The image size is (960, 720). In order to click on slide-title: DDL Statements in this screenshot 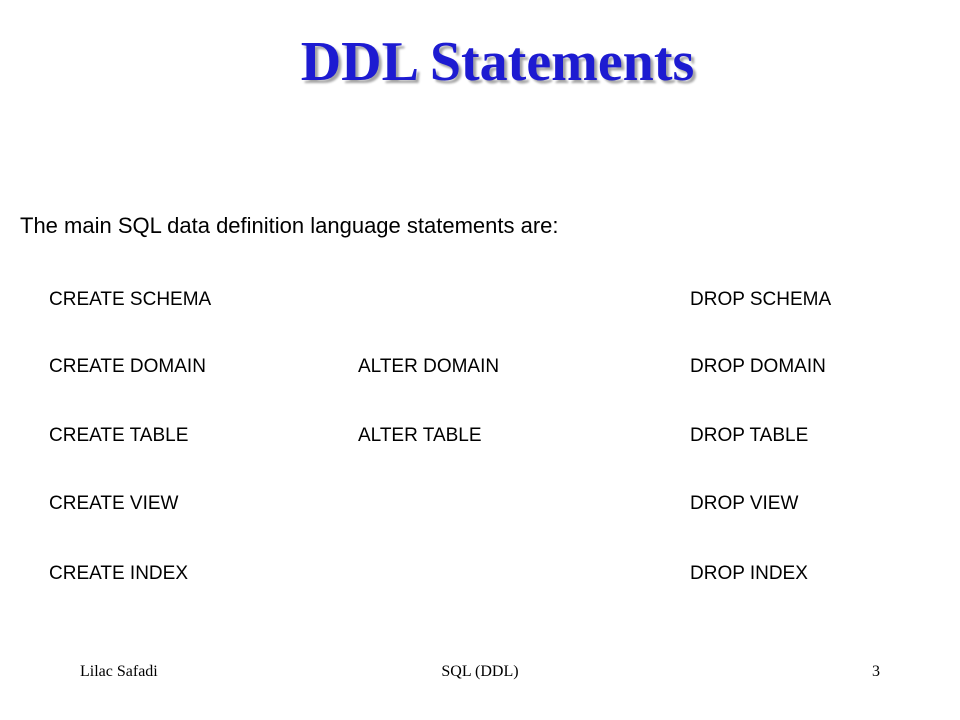, I will do `click(497, 62)`.